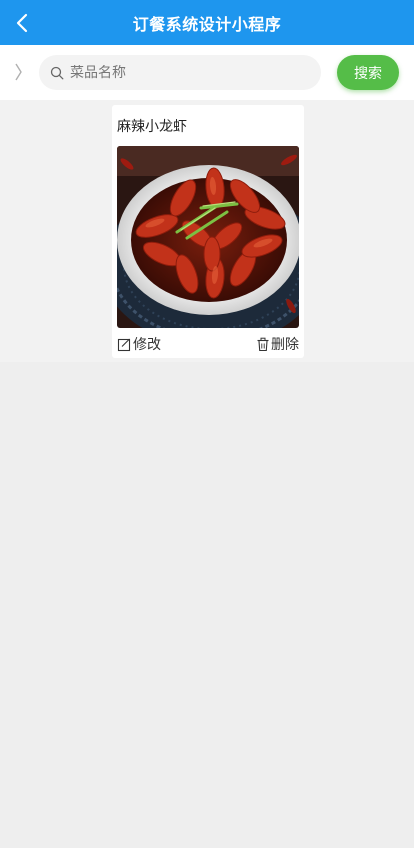 This screenshot has width=414, height=848. I want to click on chevron-left-icon, so click(22, 22).